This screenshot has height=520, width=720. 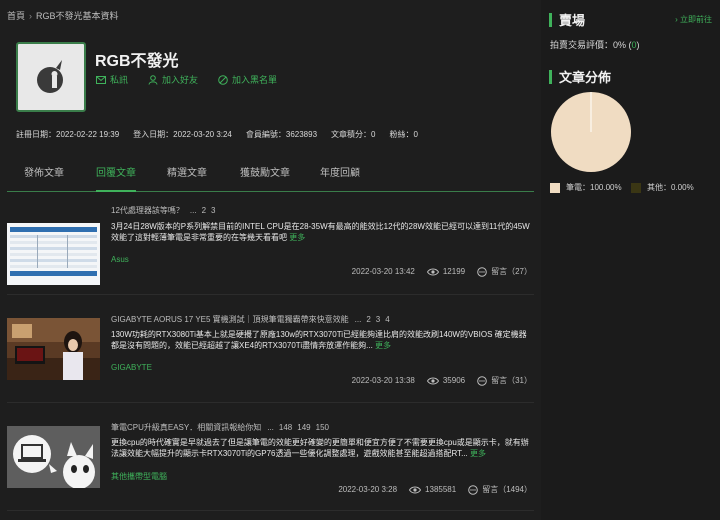 I want to click on market-title: 賣場, so click(x=572, y=20).